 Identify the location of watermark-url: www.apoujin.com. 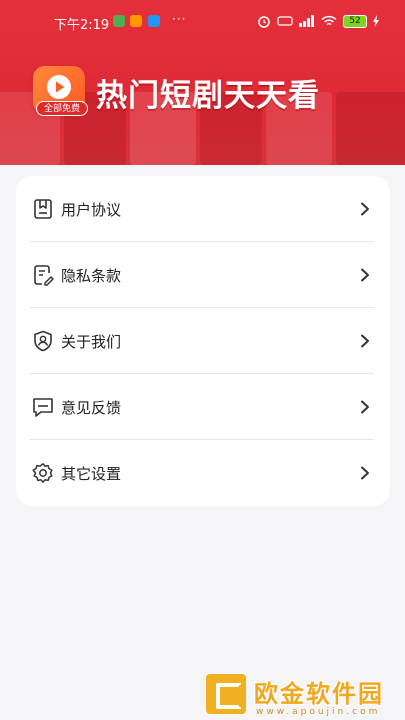
(318, 712).